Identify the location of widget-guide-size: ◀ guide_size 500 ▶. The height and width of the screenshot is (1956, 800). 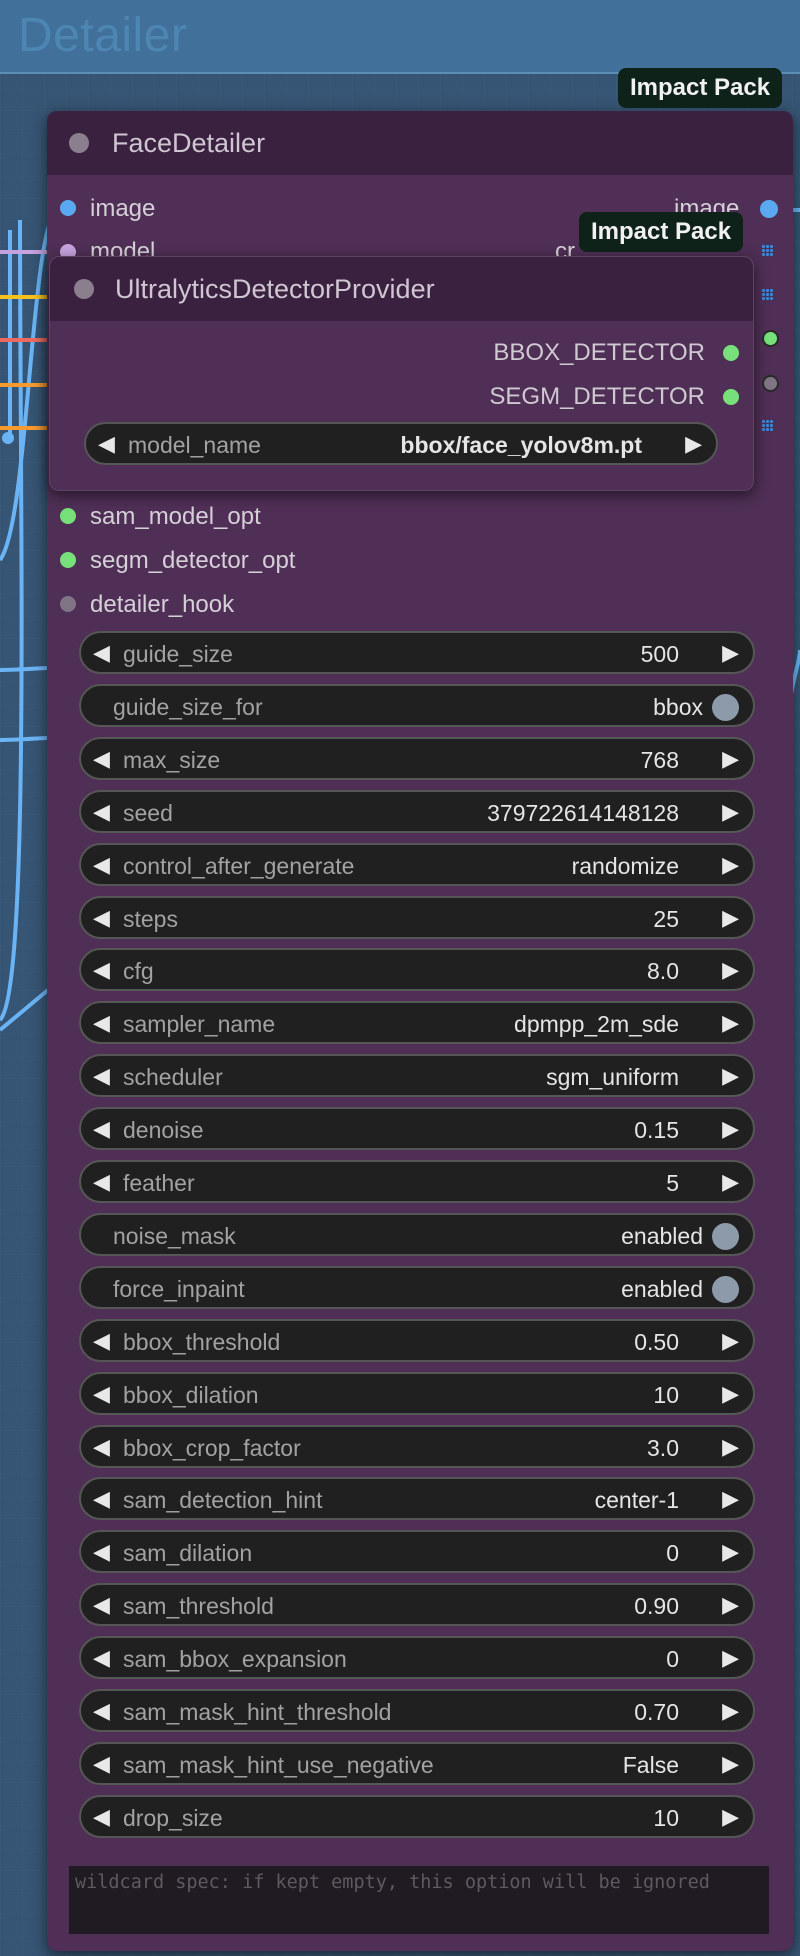
(417, 652).